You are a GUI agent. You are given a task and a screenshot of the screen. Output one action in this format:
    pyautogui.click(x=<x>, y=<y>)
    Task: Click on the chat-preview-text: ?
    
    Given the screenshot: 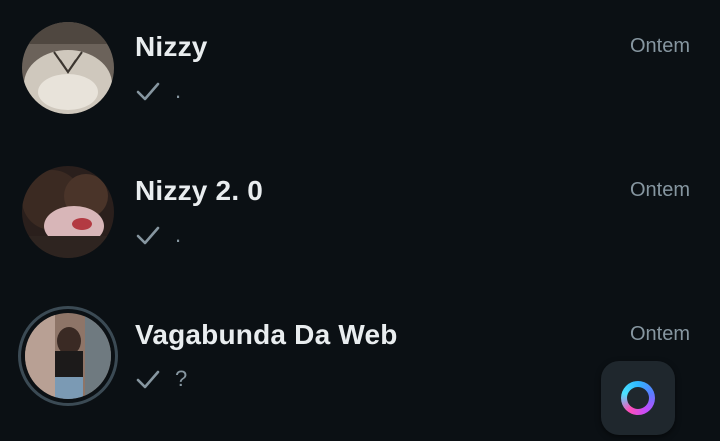 What is the action you would take?
    pyautogui.click(x=181, y=378)
    